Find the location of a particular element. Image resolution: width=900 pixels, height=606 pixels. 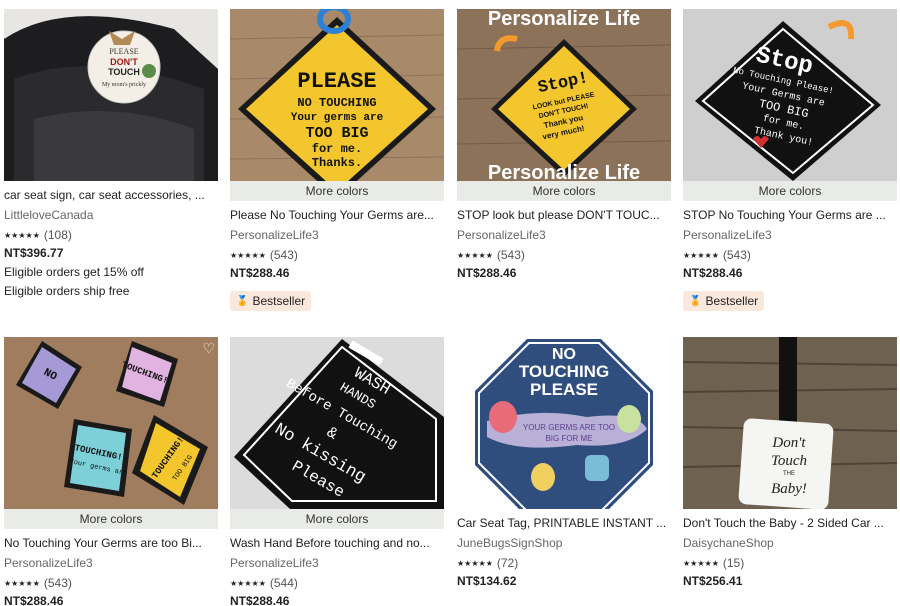

badge-label: Bestseller is located at coordinates (732, 301).